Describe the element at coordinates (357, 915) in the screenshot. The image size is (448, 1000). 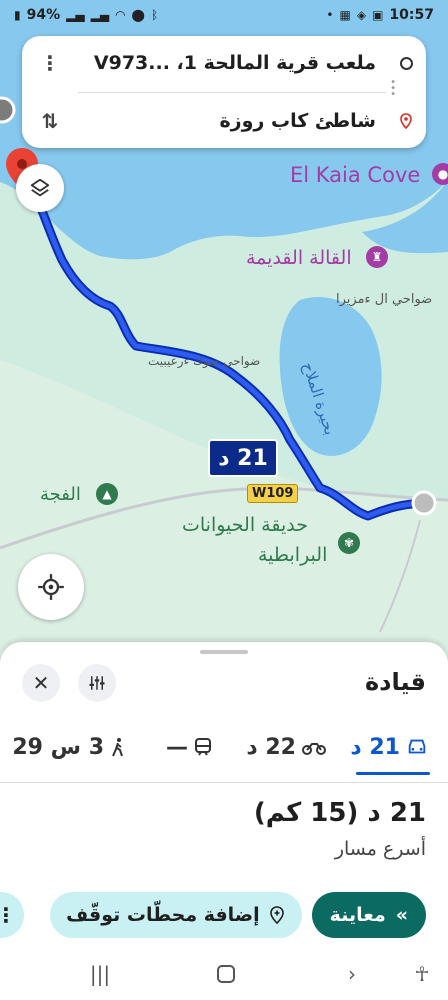
I see `preview-label: معاينة` at that location.